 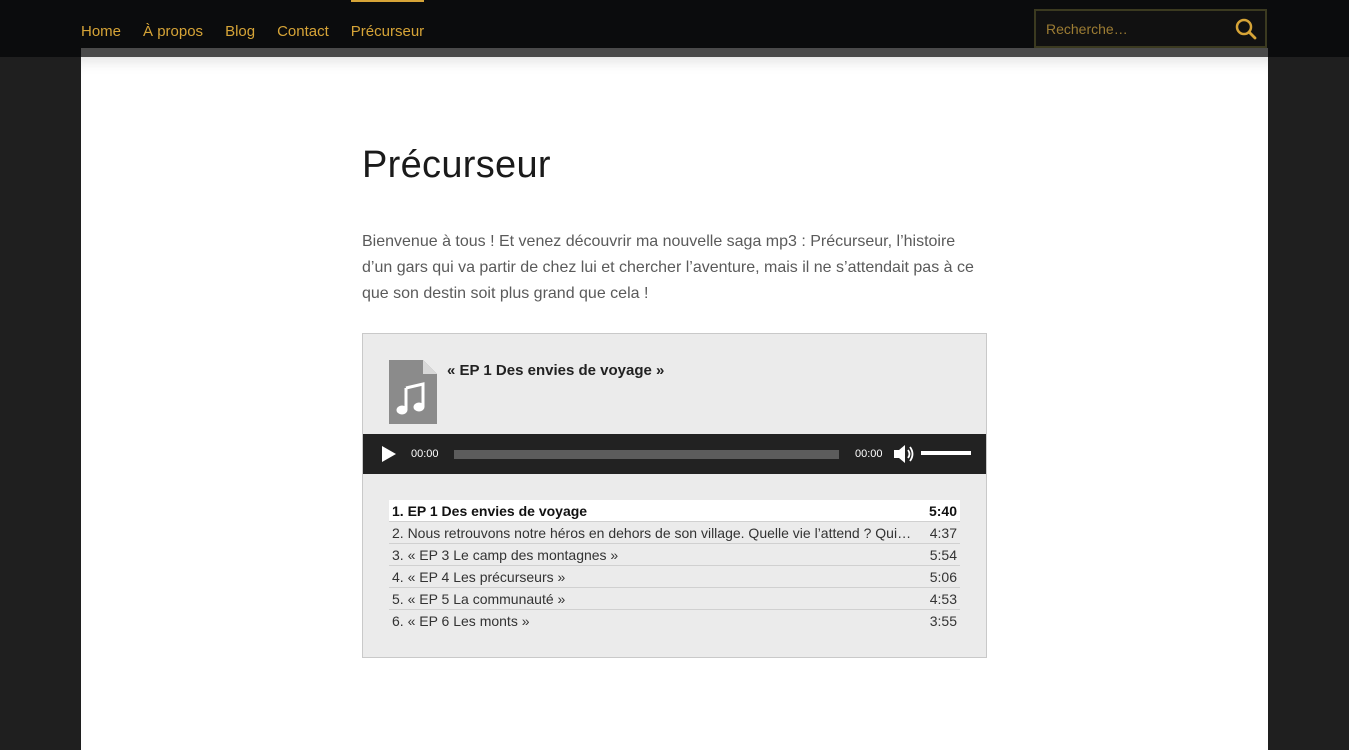 What do you see at coordinates (387, 24) in the screenshot?
I see `nav-precurseur: Précurseur` at bounding box center [387, 24].